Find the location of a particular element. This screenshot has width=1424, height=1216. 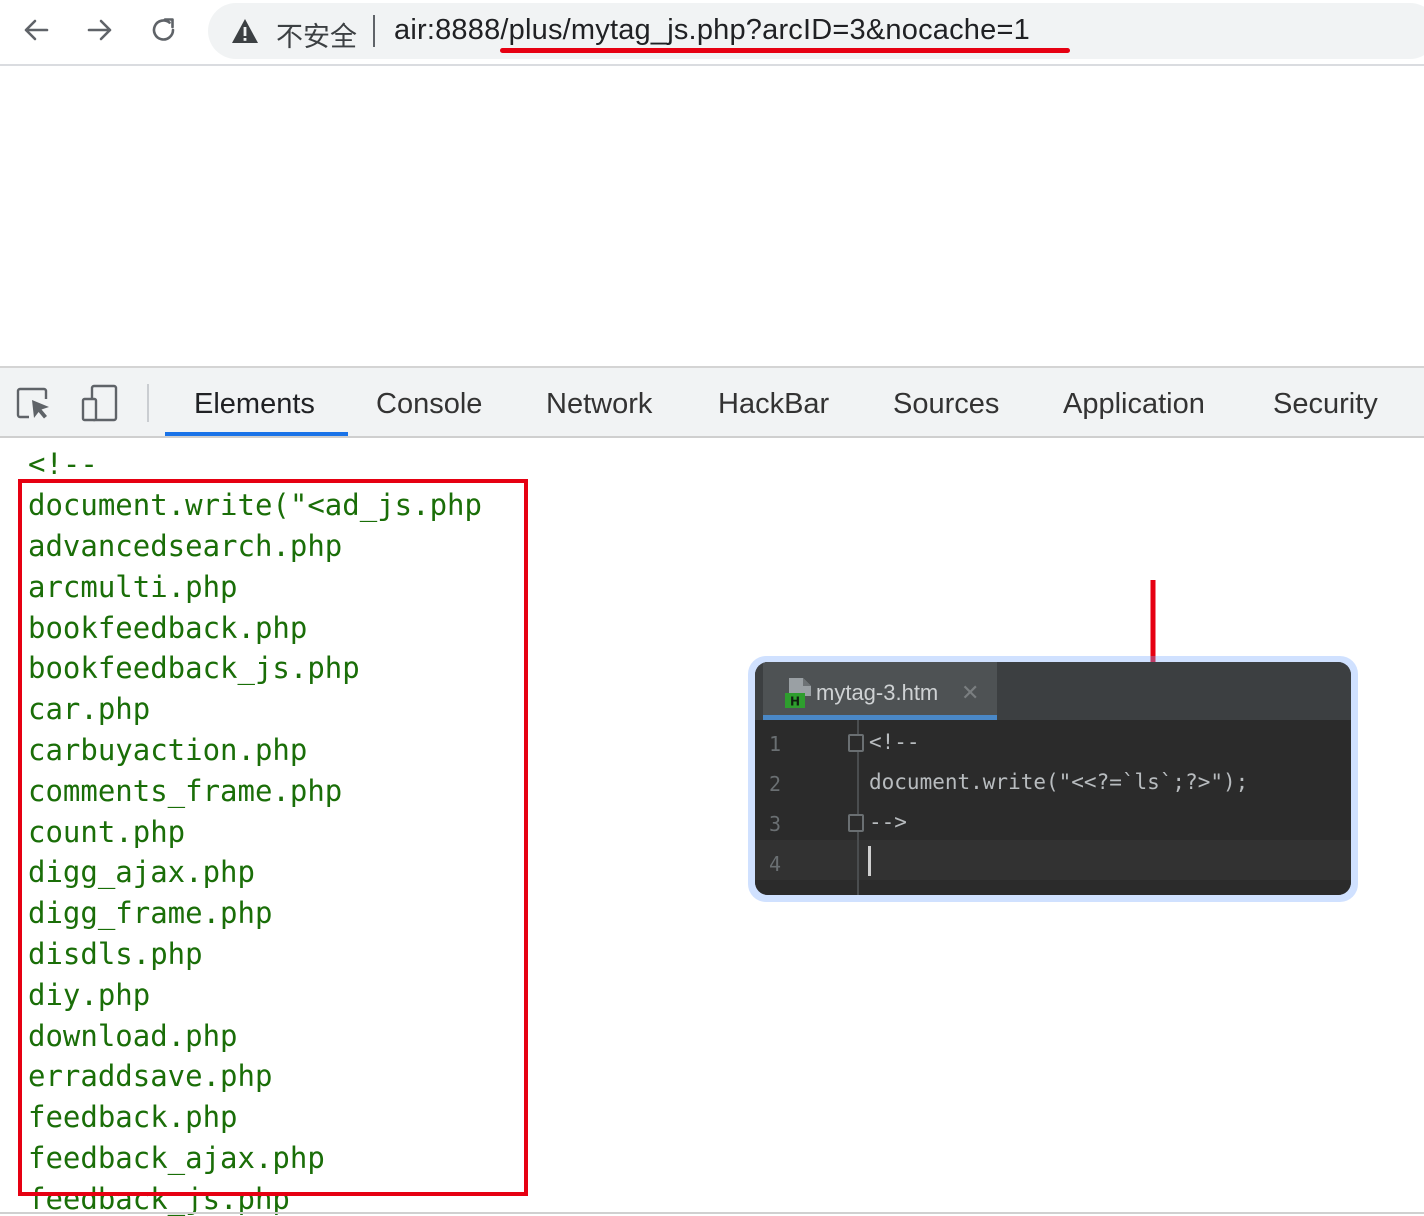

editor-tab-mytag: H mytag-3.htm ✕ is located at coordinates (880, 691).